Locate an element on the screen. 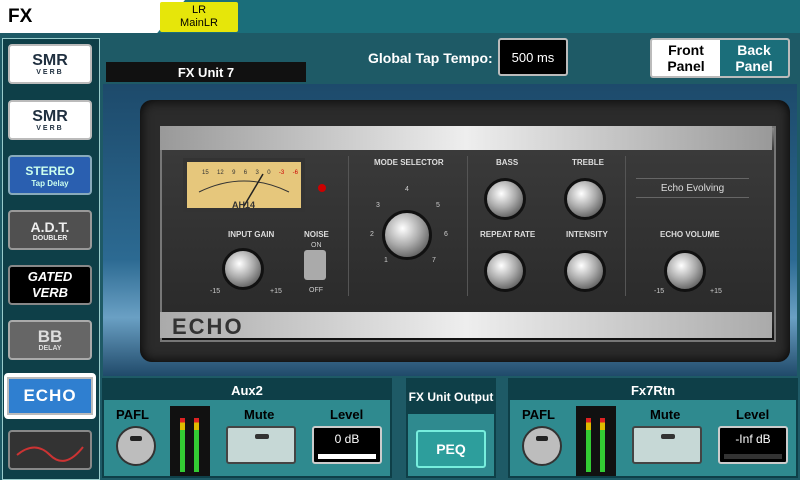 The height and width of the screenshot is (480, 800). bass-label: BASS is located at coordinates (507, 162).